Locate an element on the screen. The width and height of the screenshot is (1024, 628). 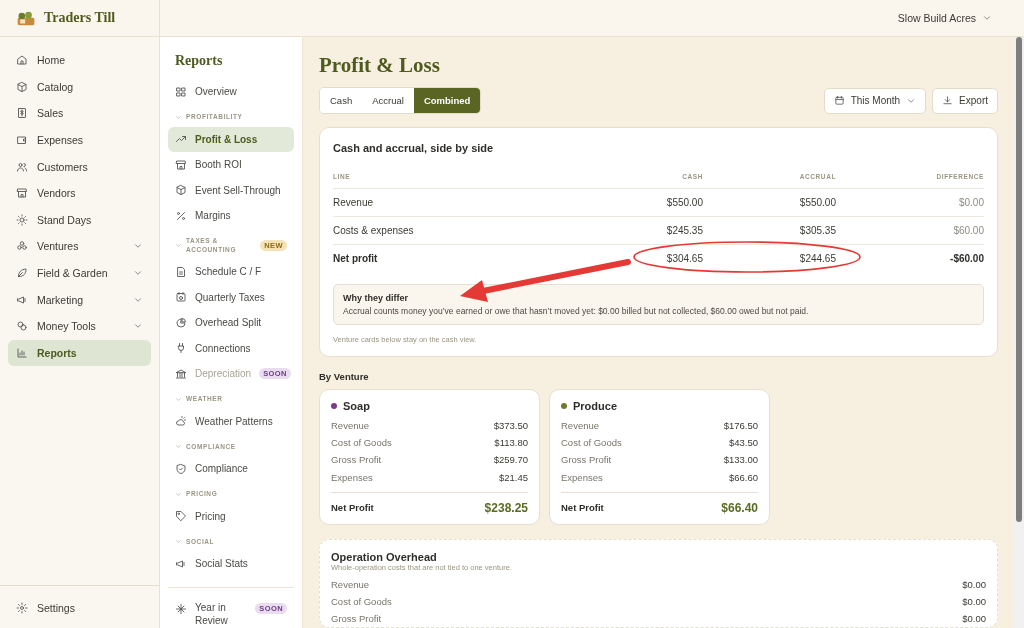
net-profit-value: $66.40 is located at coordinates (739, 507).